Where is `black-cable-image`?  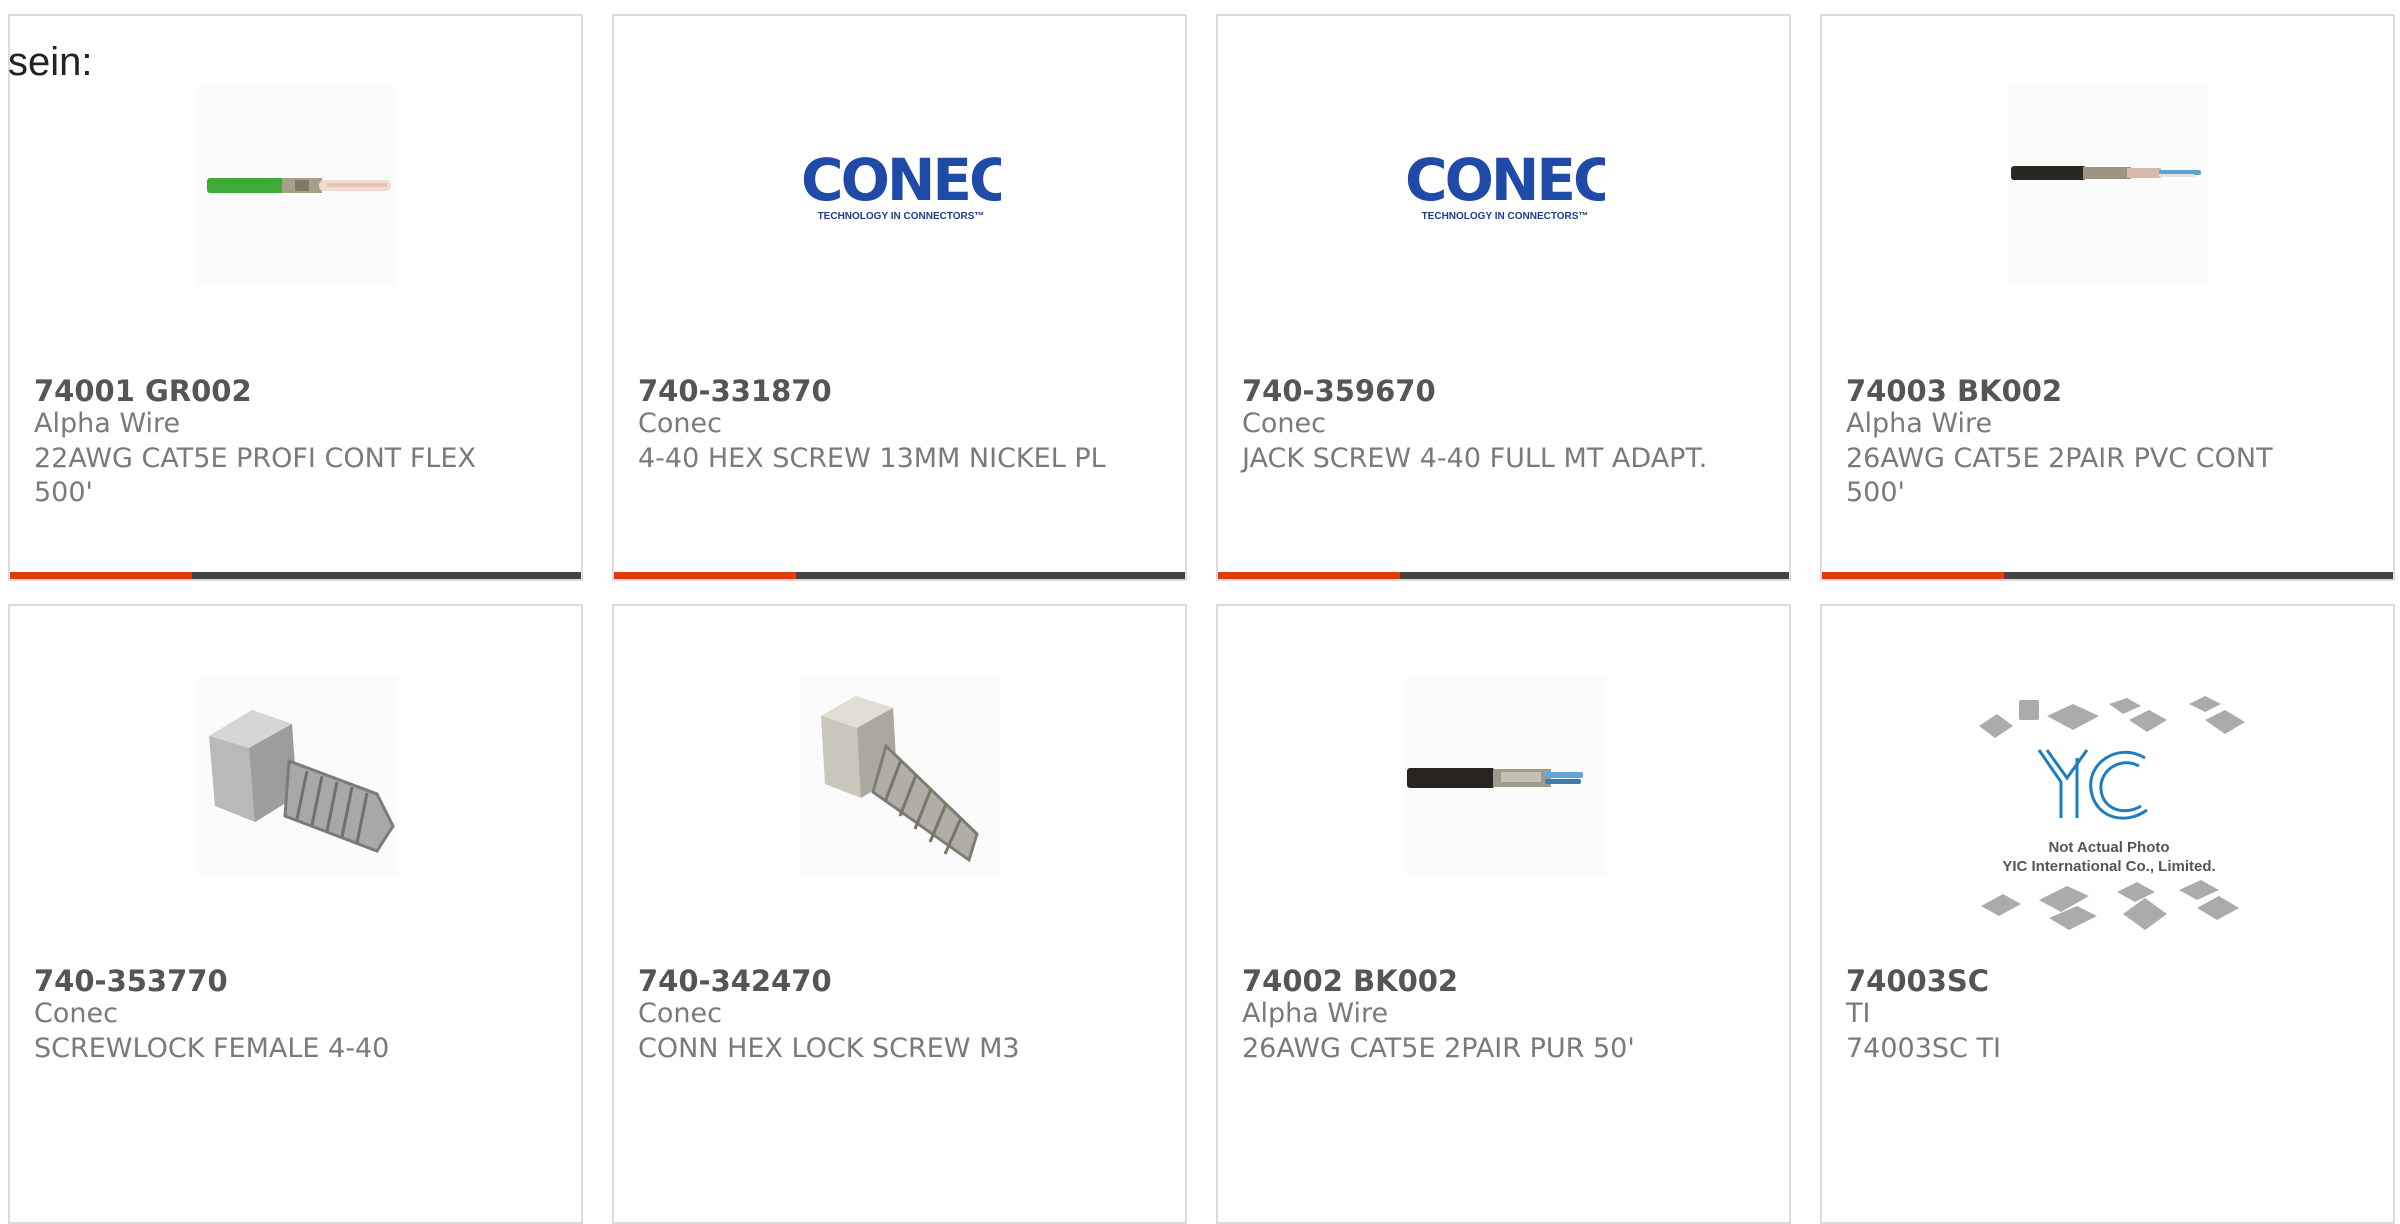
black-cable-image is located at coordinates (2109, 186).